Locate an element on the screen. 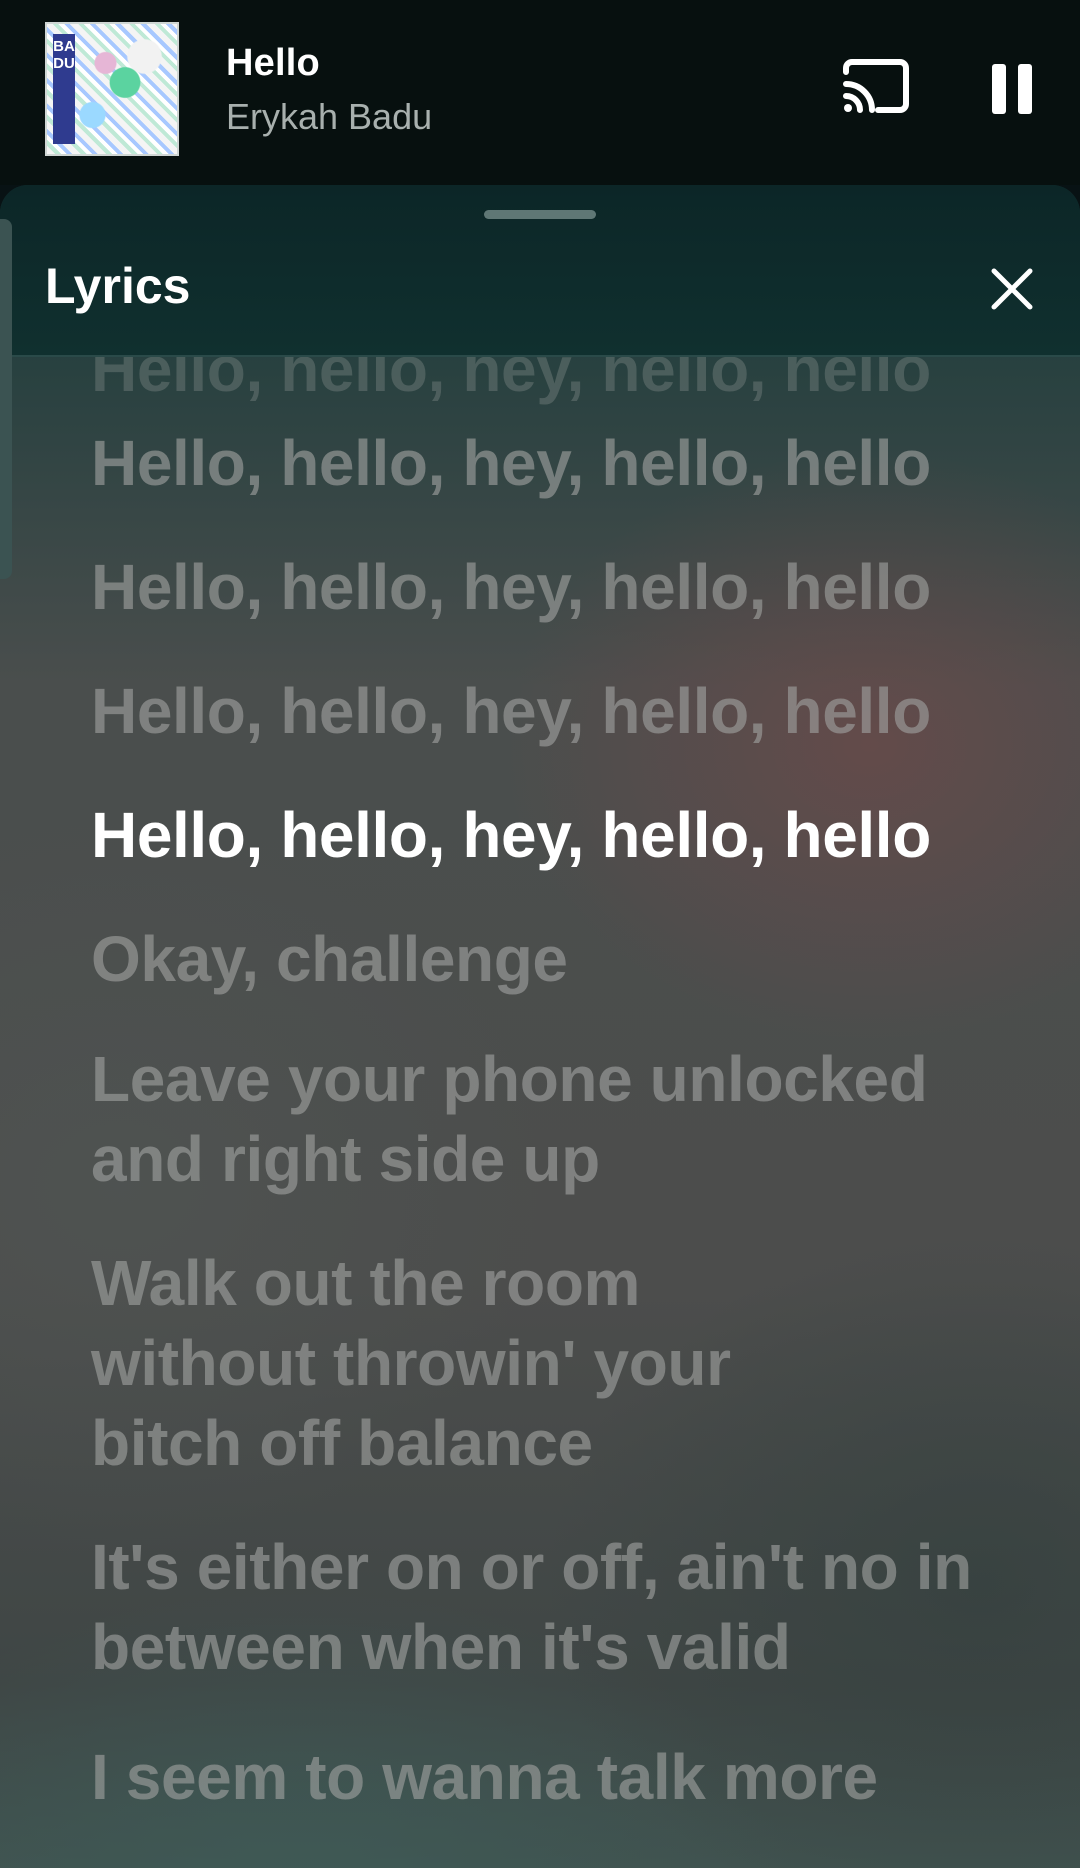  drag-handle is located at coordinates (540, 214).